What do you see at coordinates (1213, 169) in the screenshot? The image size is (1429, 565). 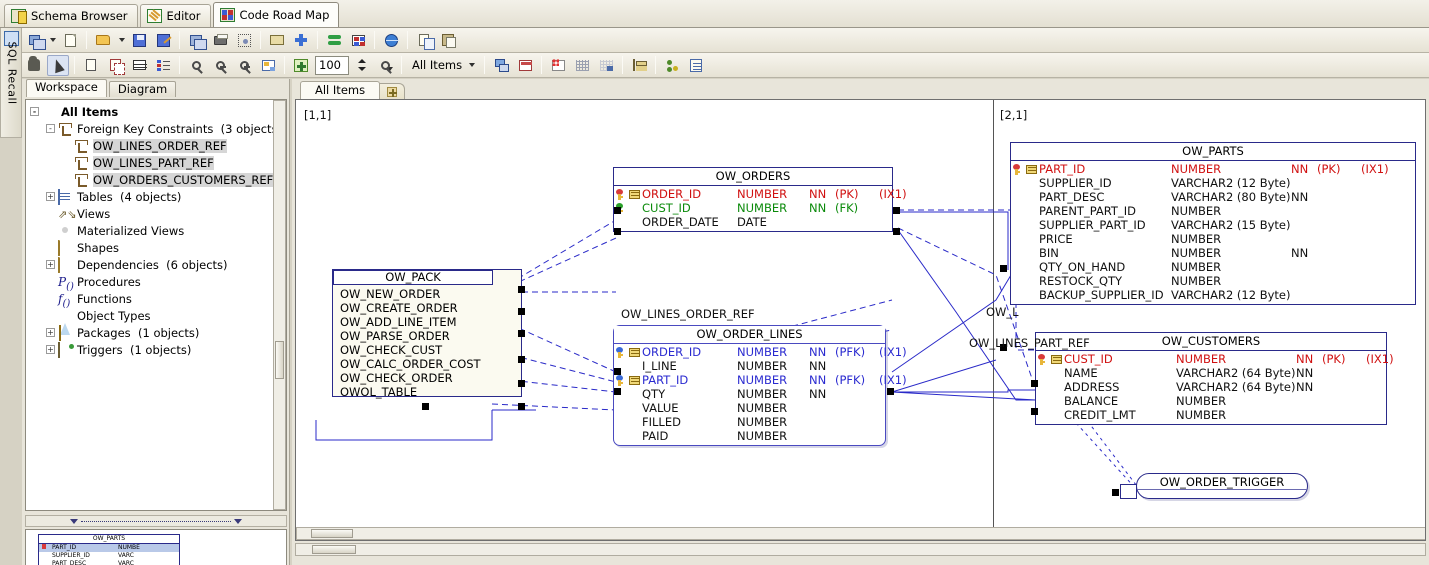 I see `entity-column-row: PART_ID NUMBER NN (PK) (IX1)` at bounding box center [1213, 169].